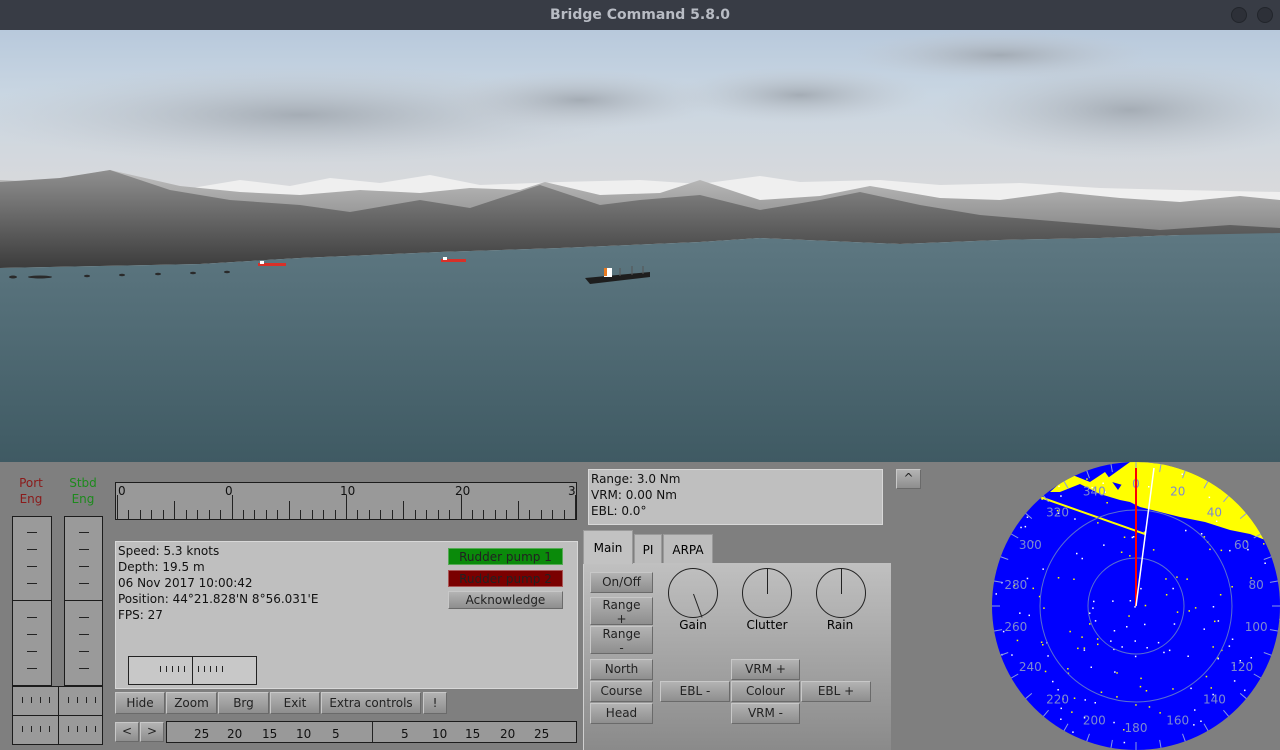 Image resolution: width=1280 pixels, height=750 pixels. I want to click on datetime-readout: 06 Nov 2017 10:00:42, so click(185, 583).